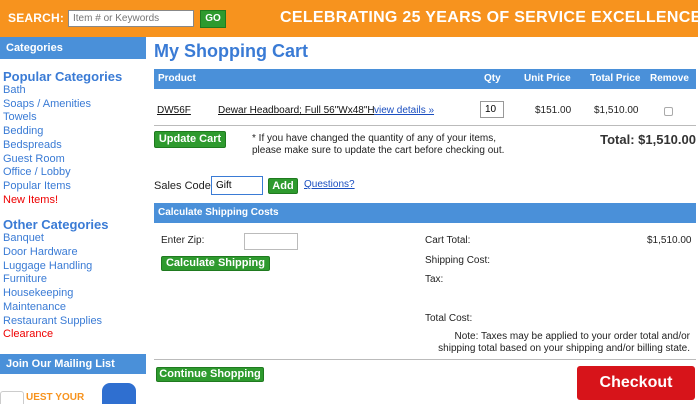 The width and height of the screenshot is (698, 404). What do you see at coordinates (177, 78) in the screenshot?
I see `col-product: Product` at bounding box center [177, 78].